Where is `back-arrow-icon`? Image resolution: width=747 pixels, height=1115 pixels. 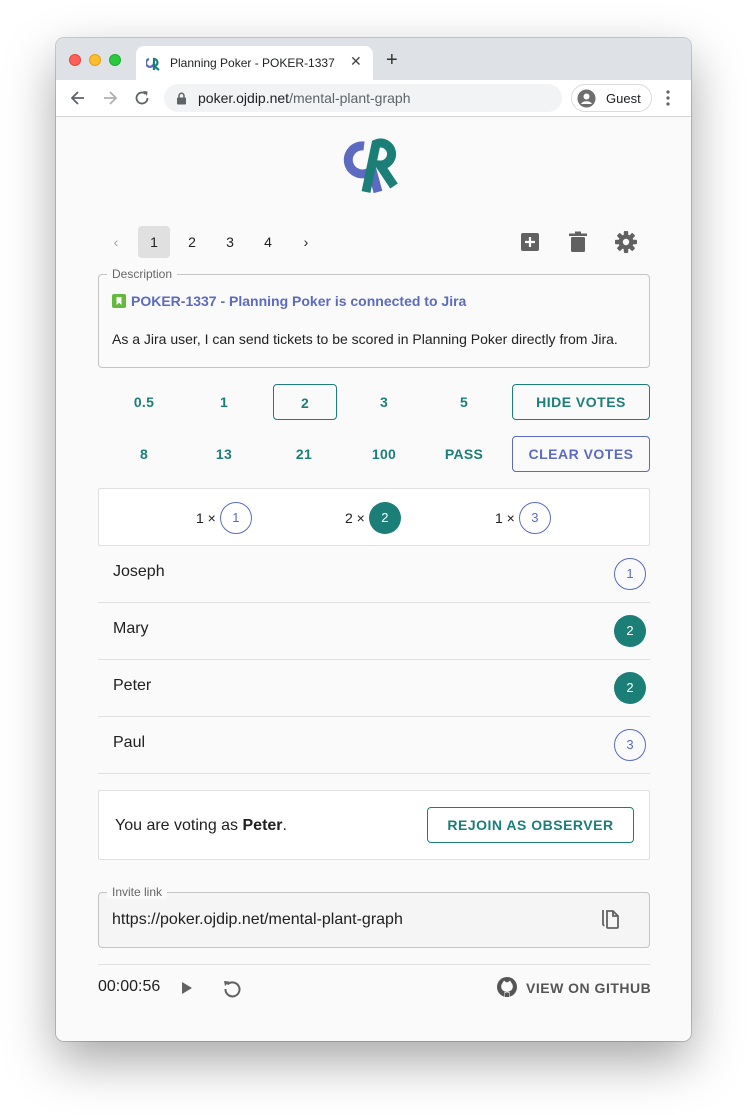 back-arrow-icon is located at coordinates (78, 98).